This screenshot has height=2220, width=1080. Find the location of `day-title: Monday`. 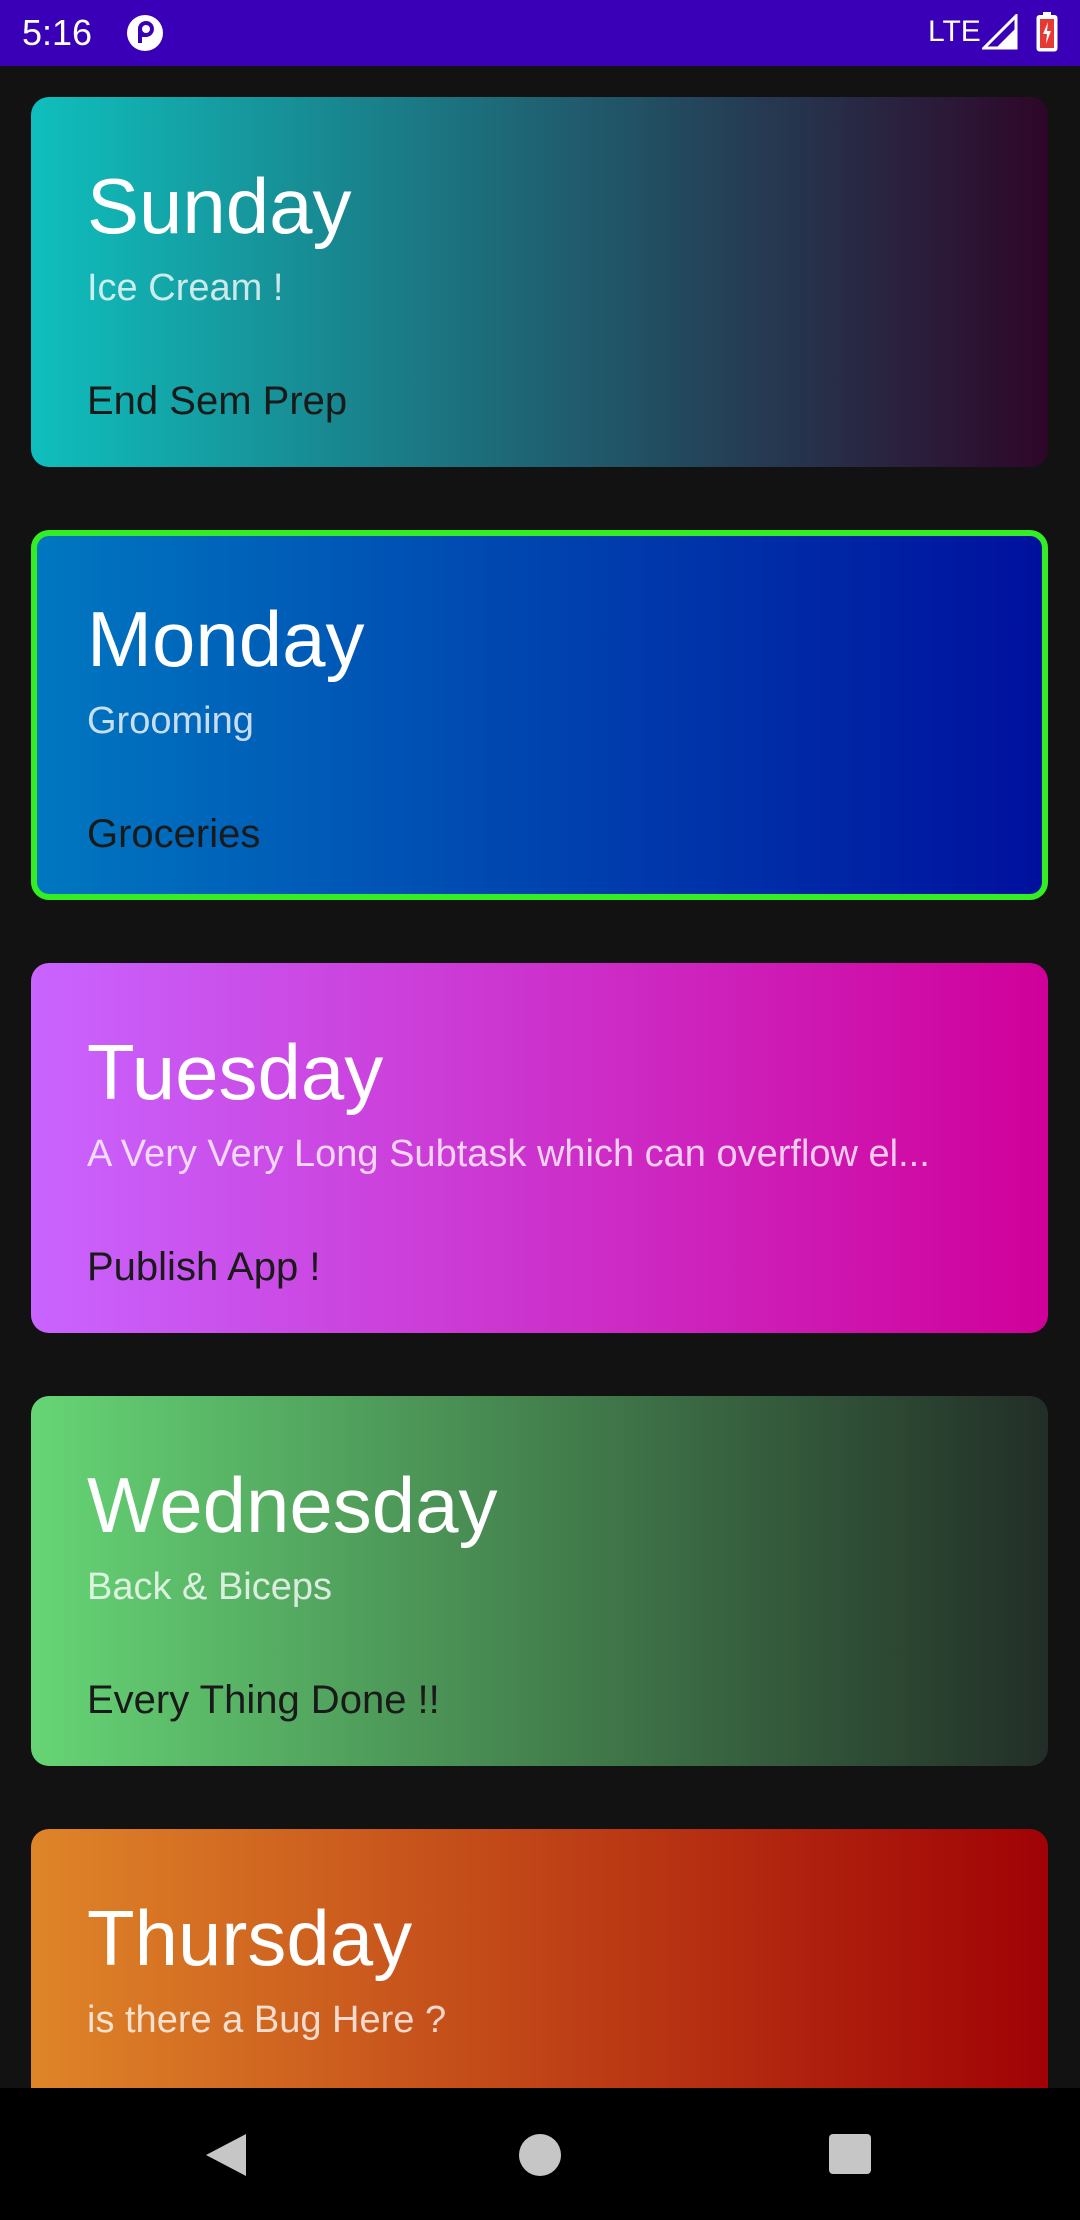

day-title: Monday is located at coordinates (226, 639).